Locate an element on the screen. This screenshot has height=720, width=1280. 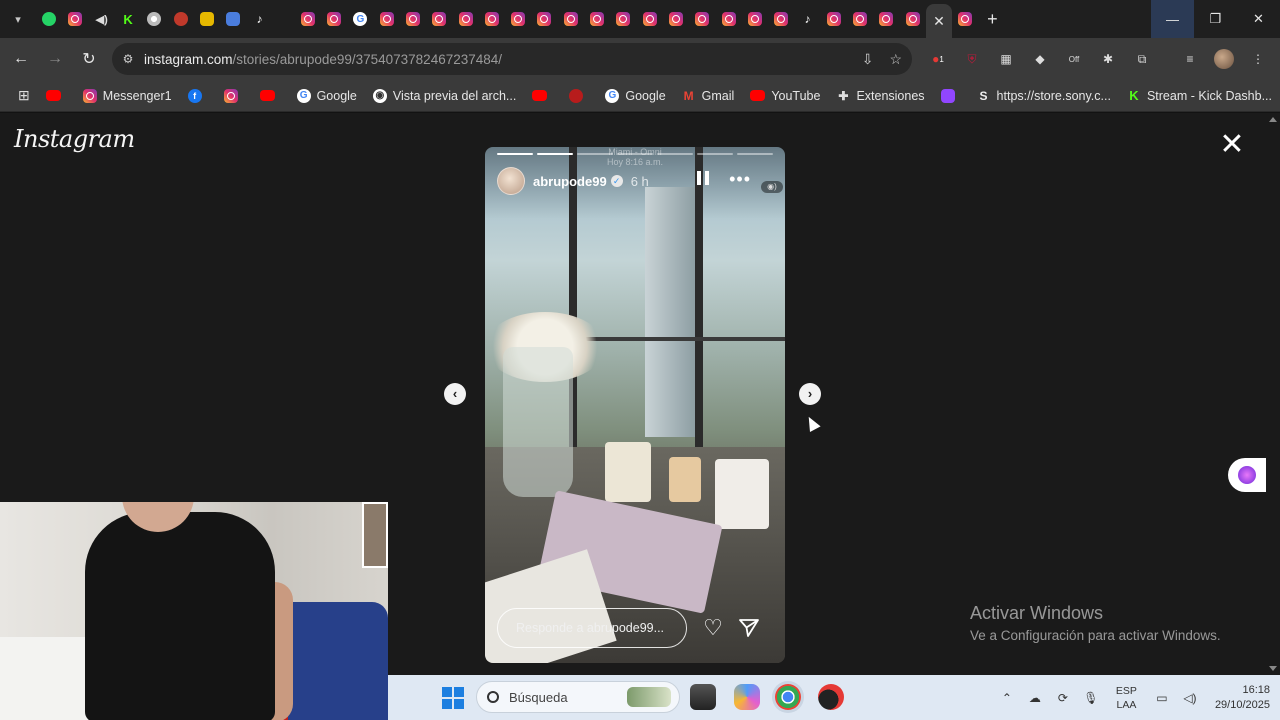
extension-grid-icon: ▦ is located at coordinates (1006, 59).